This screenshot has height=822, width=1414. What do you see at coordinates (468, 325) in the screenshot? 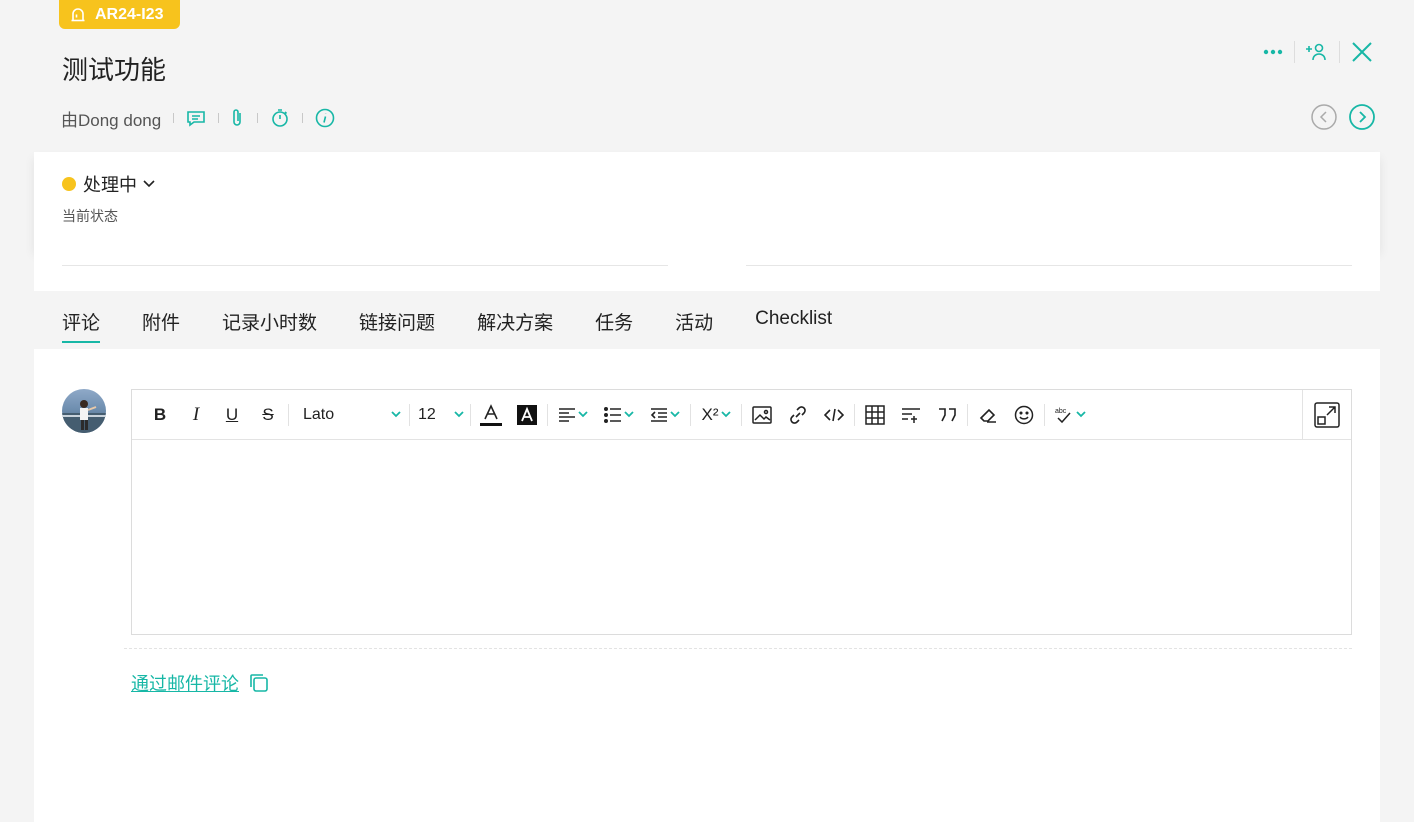
I see `tab-bar: 评论 附件 记录小时数 链接问题 解决方案 任务 活动 Checklist` at bounding box center [468, 325].